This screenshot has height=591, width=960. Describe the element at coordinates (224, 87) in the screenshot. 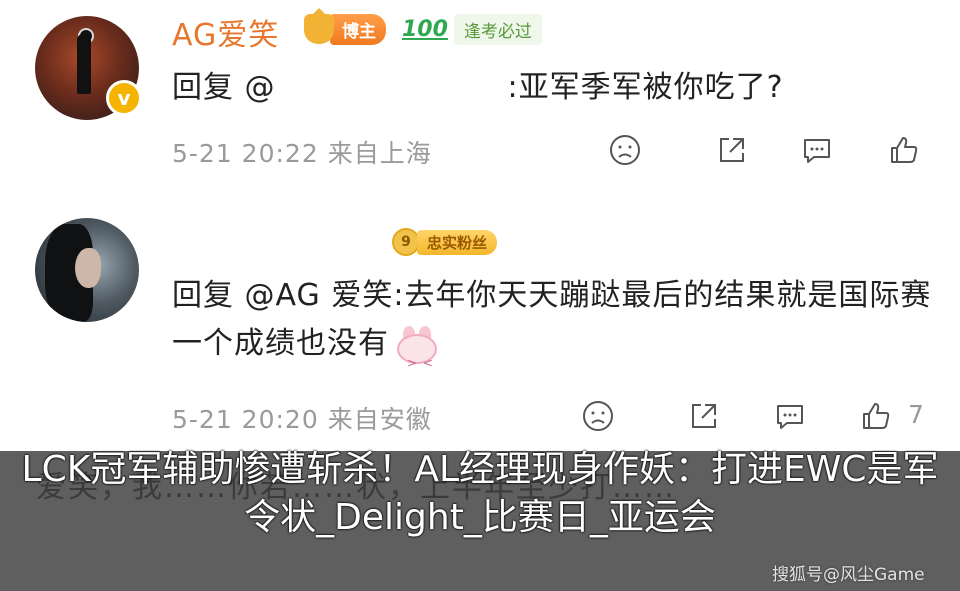

I see `reply-prefix: 回复 @` at that location.